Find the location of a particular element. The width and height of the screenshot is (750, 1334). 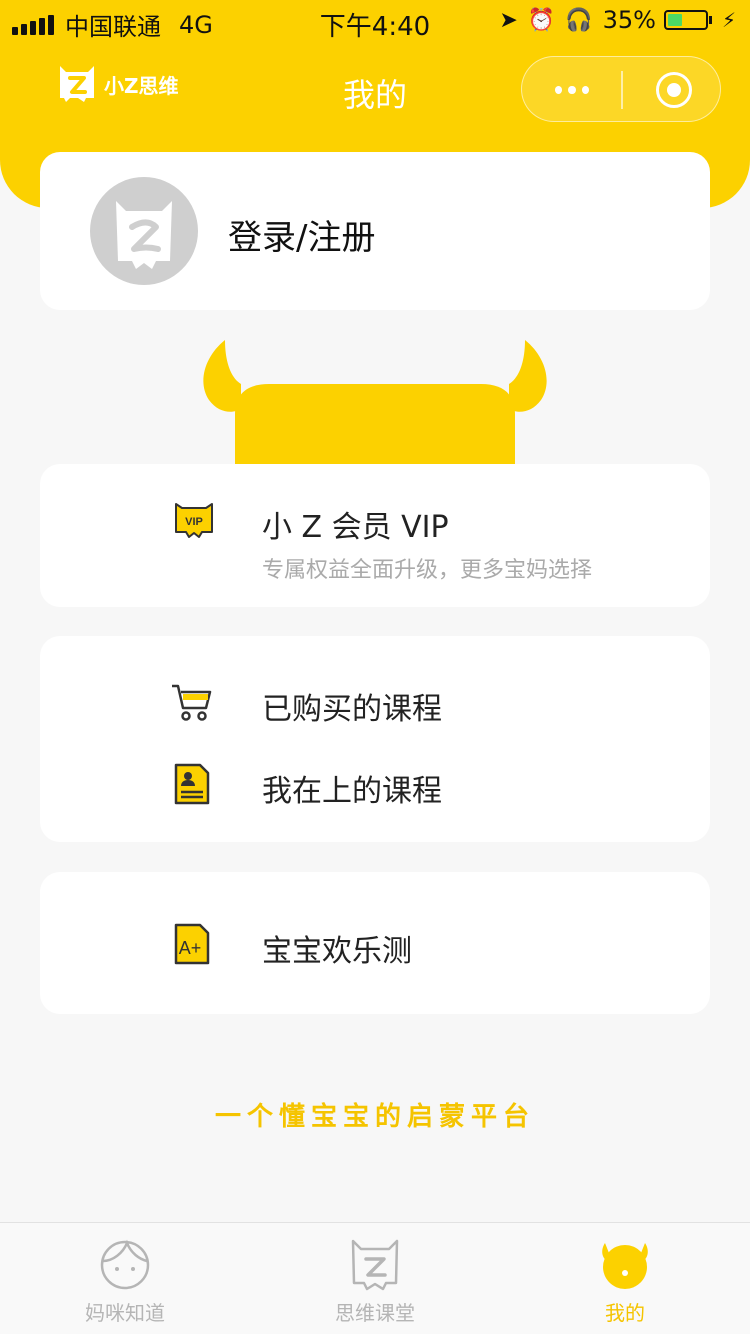

location-arrow-icon: ➤ is located at coordinates (508, 20).